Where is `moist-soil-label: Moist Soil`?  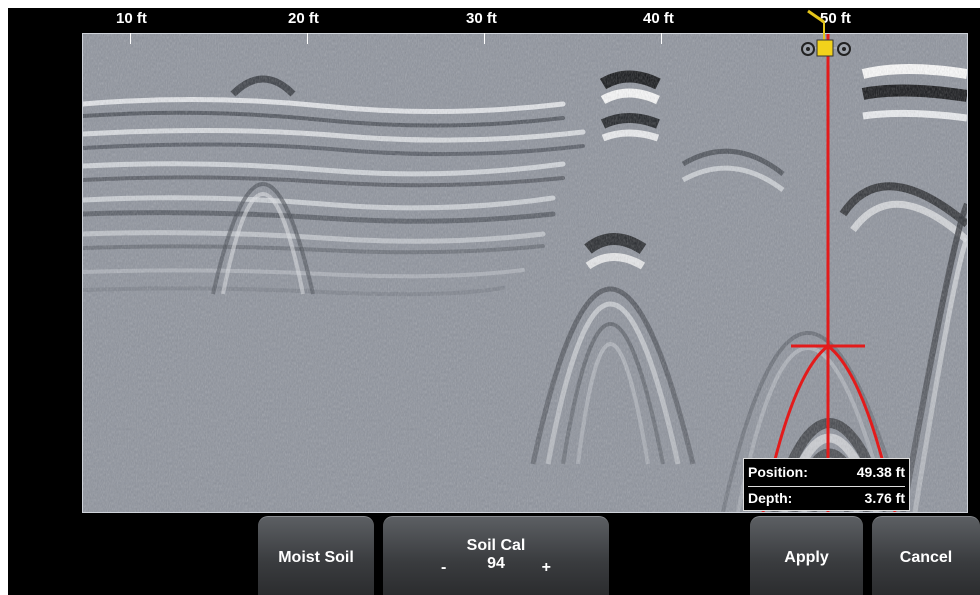 moist-soil-label: Moist Soil is located at coordinates (316, 557).